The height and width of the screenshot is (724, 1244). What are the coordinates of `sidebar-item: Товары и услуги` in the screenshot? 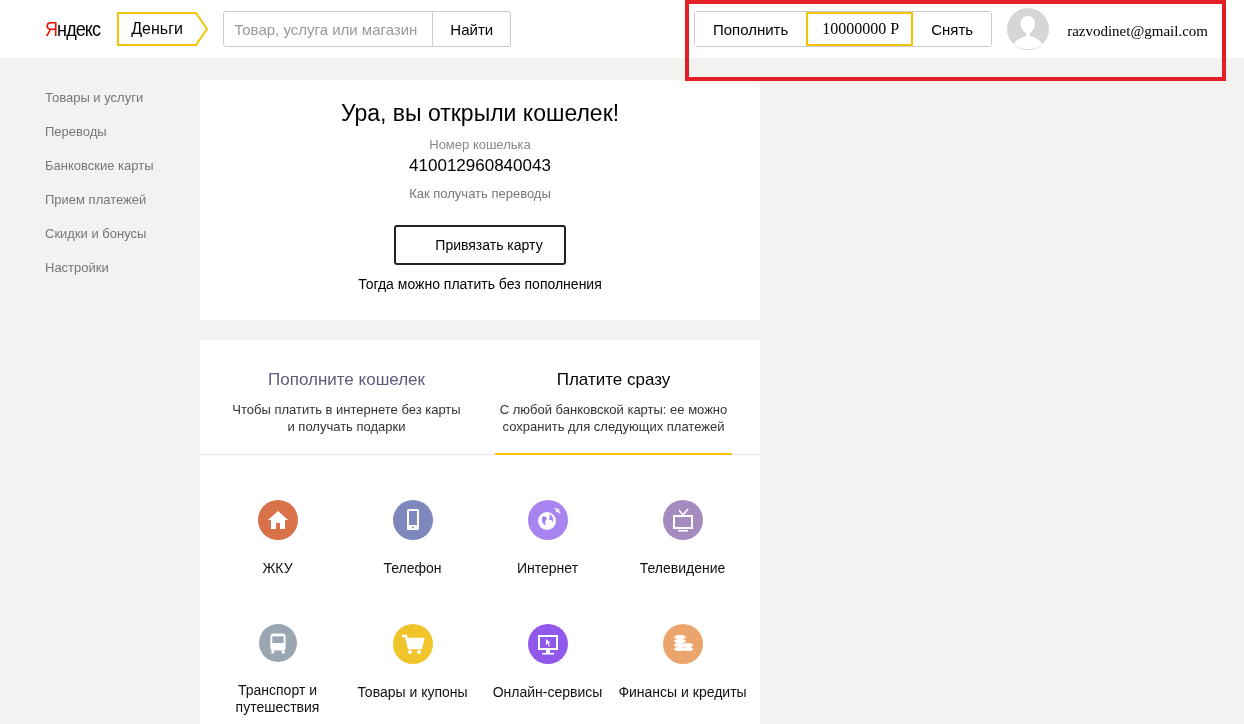 It's located at (122, 97).